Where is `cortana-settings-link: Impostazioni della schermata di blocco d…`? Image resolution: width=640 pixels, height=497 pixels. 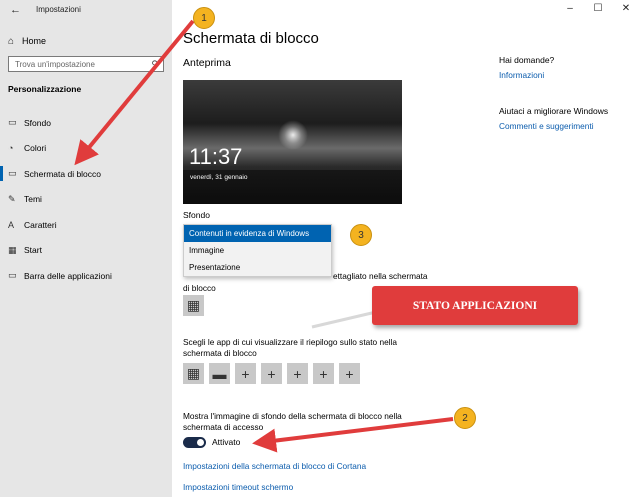 cortana-settings-link: Impostazioni della schermata di blocco d… is located at coordinates (274, 466).